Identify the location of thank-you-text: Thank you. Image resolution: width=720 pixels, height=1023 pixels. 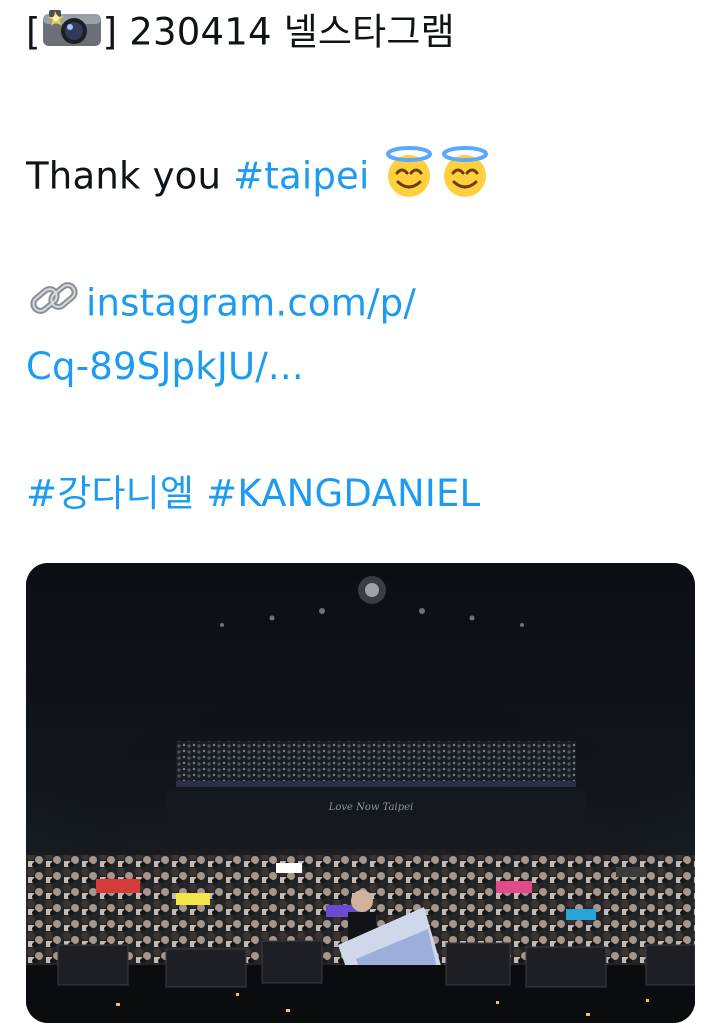
(130, 176).